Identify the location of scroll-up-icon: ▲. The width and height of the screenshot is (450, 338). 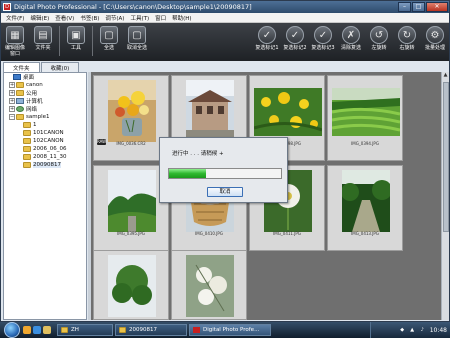
(445, 76).